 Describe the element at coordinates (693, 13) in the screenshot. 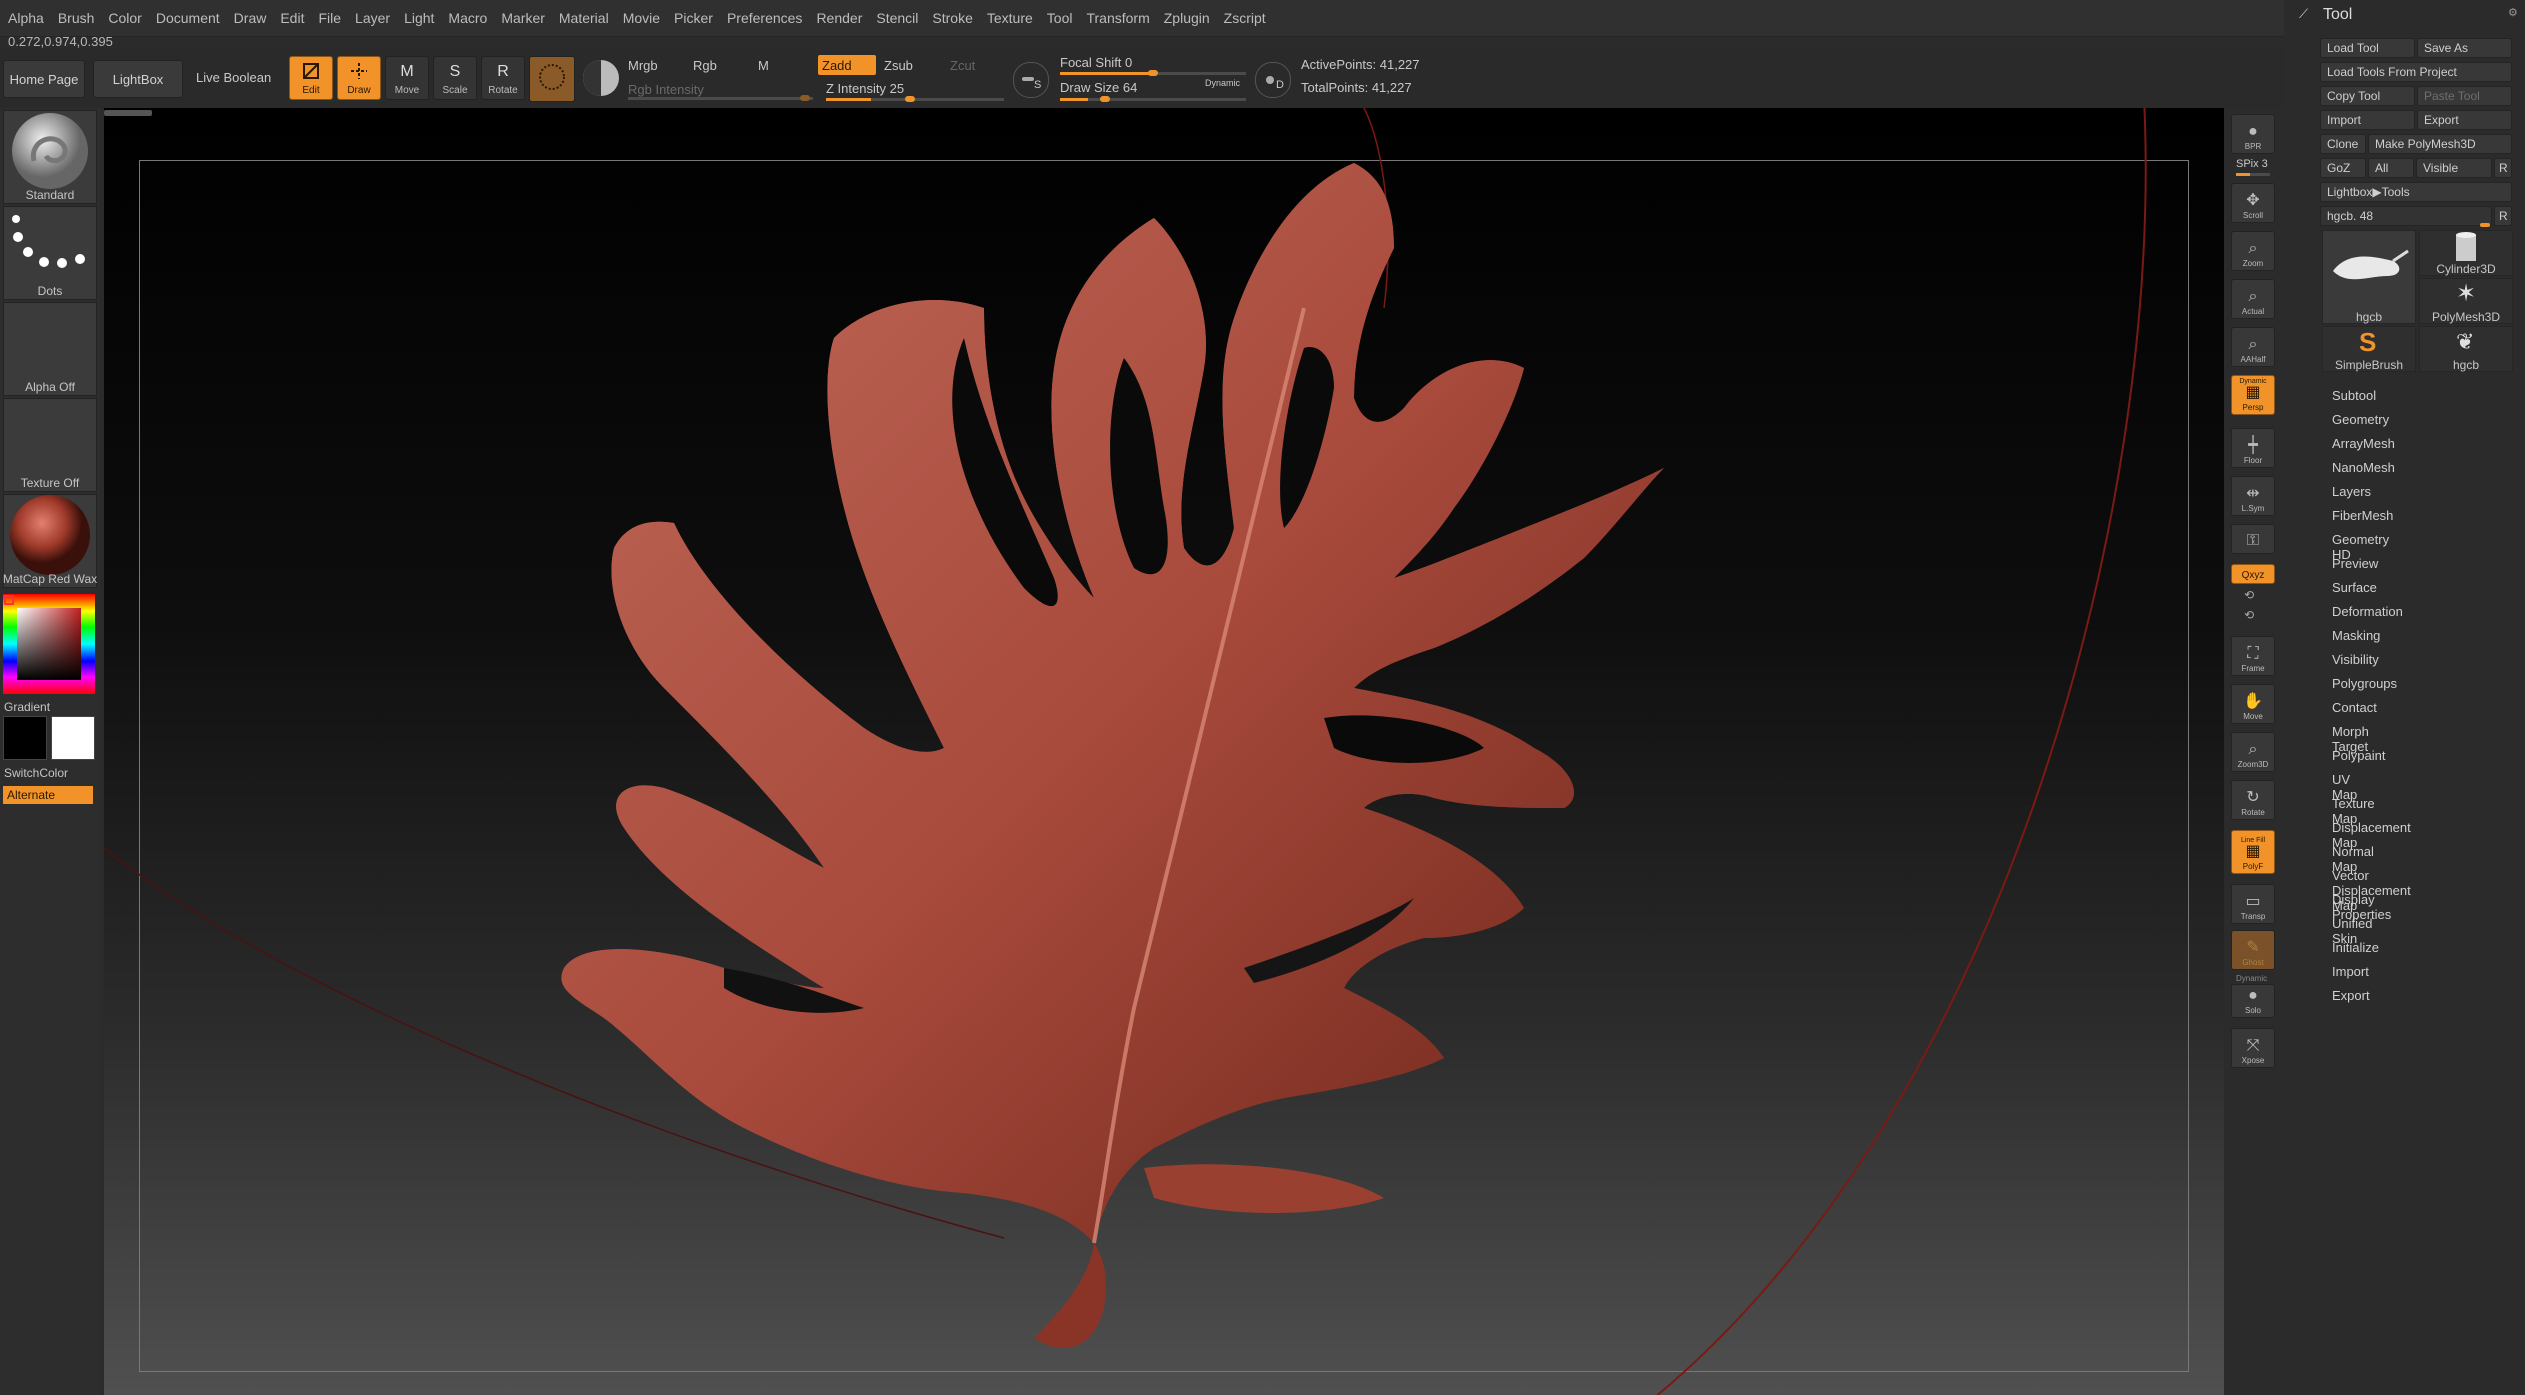

I see `menu-item-picker: Picker` at that location.